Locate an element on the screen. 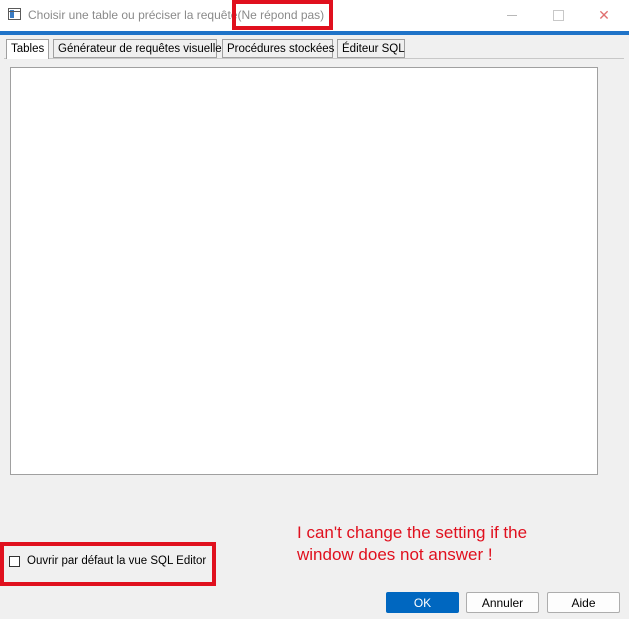 The image size is (629, 619). checkbox-highlight-box is located at coordinates (108, 564).